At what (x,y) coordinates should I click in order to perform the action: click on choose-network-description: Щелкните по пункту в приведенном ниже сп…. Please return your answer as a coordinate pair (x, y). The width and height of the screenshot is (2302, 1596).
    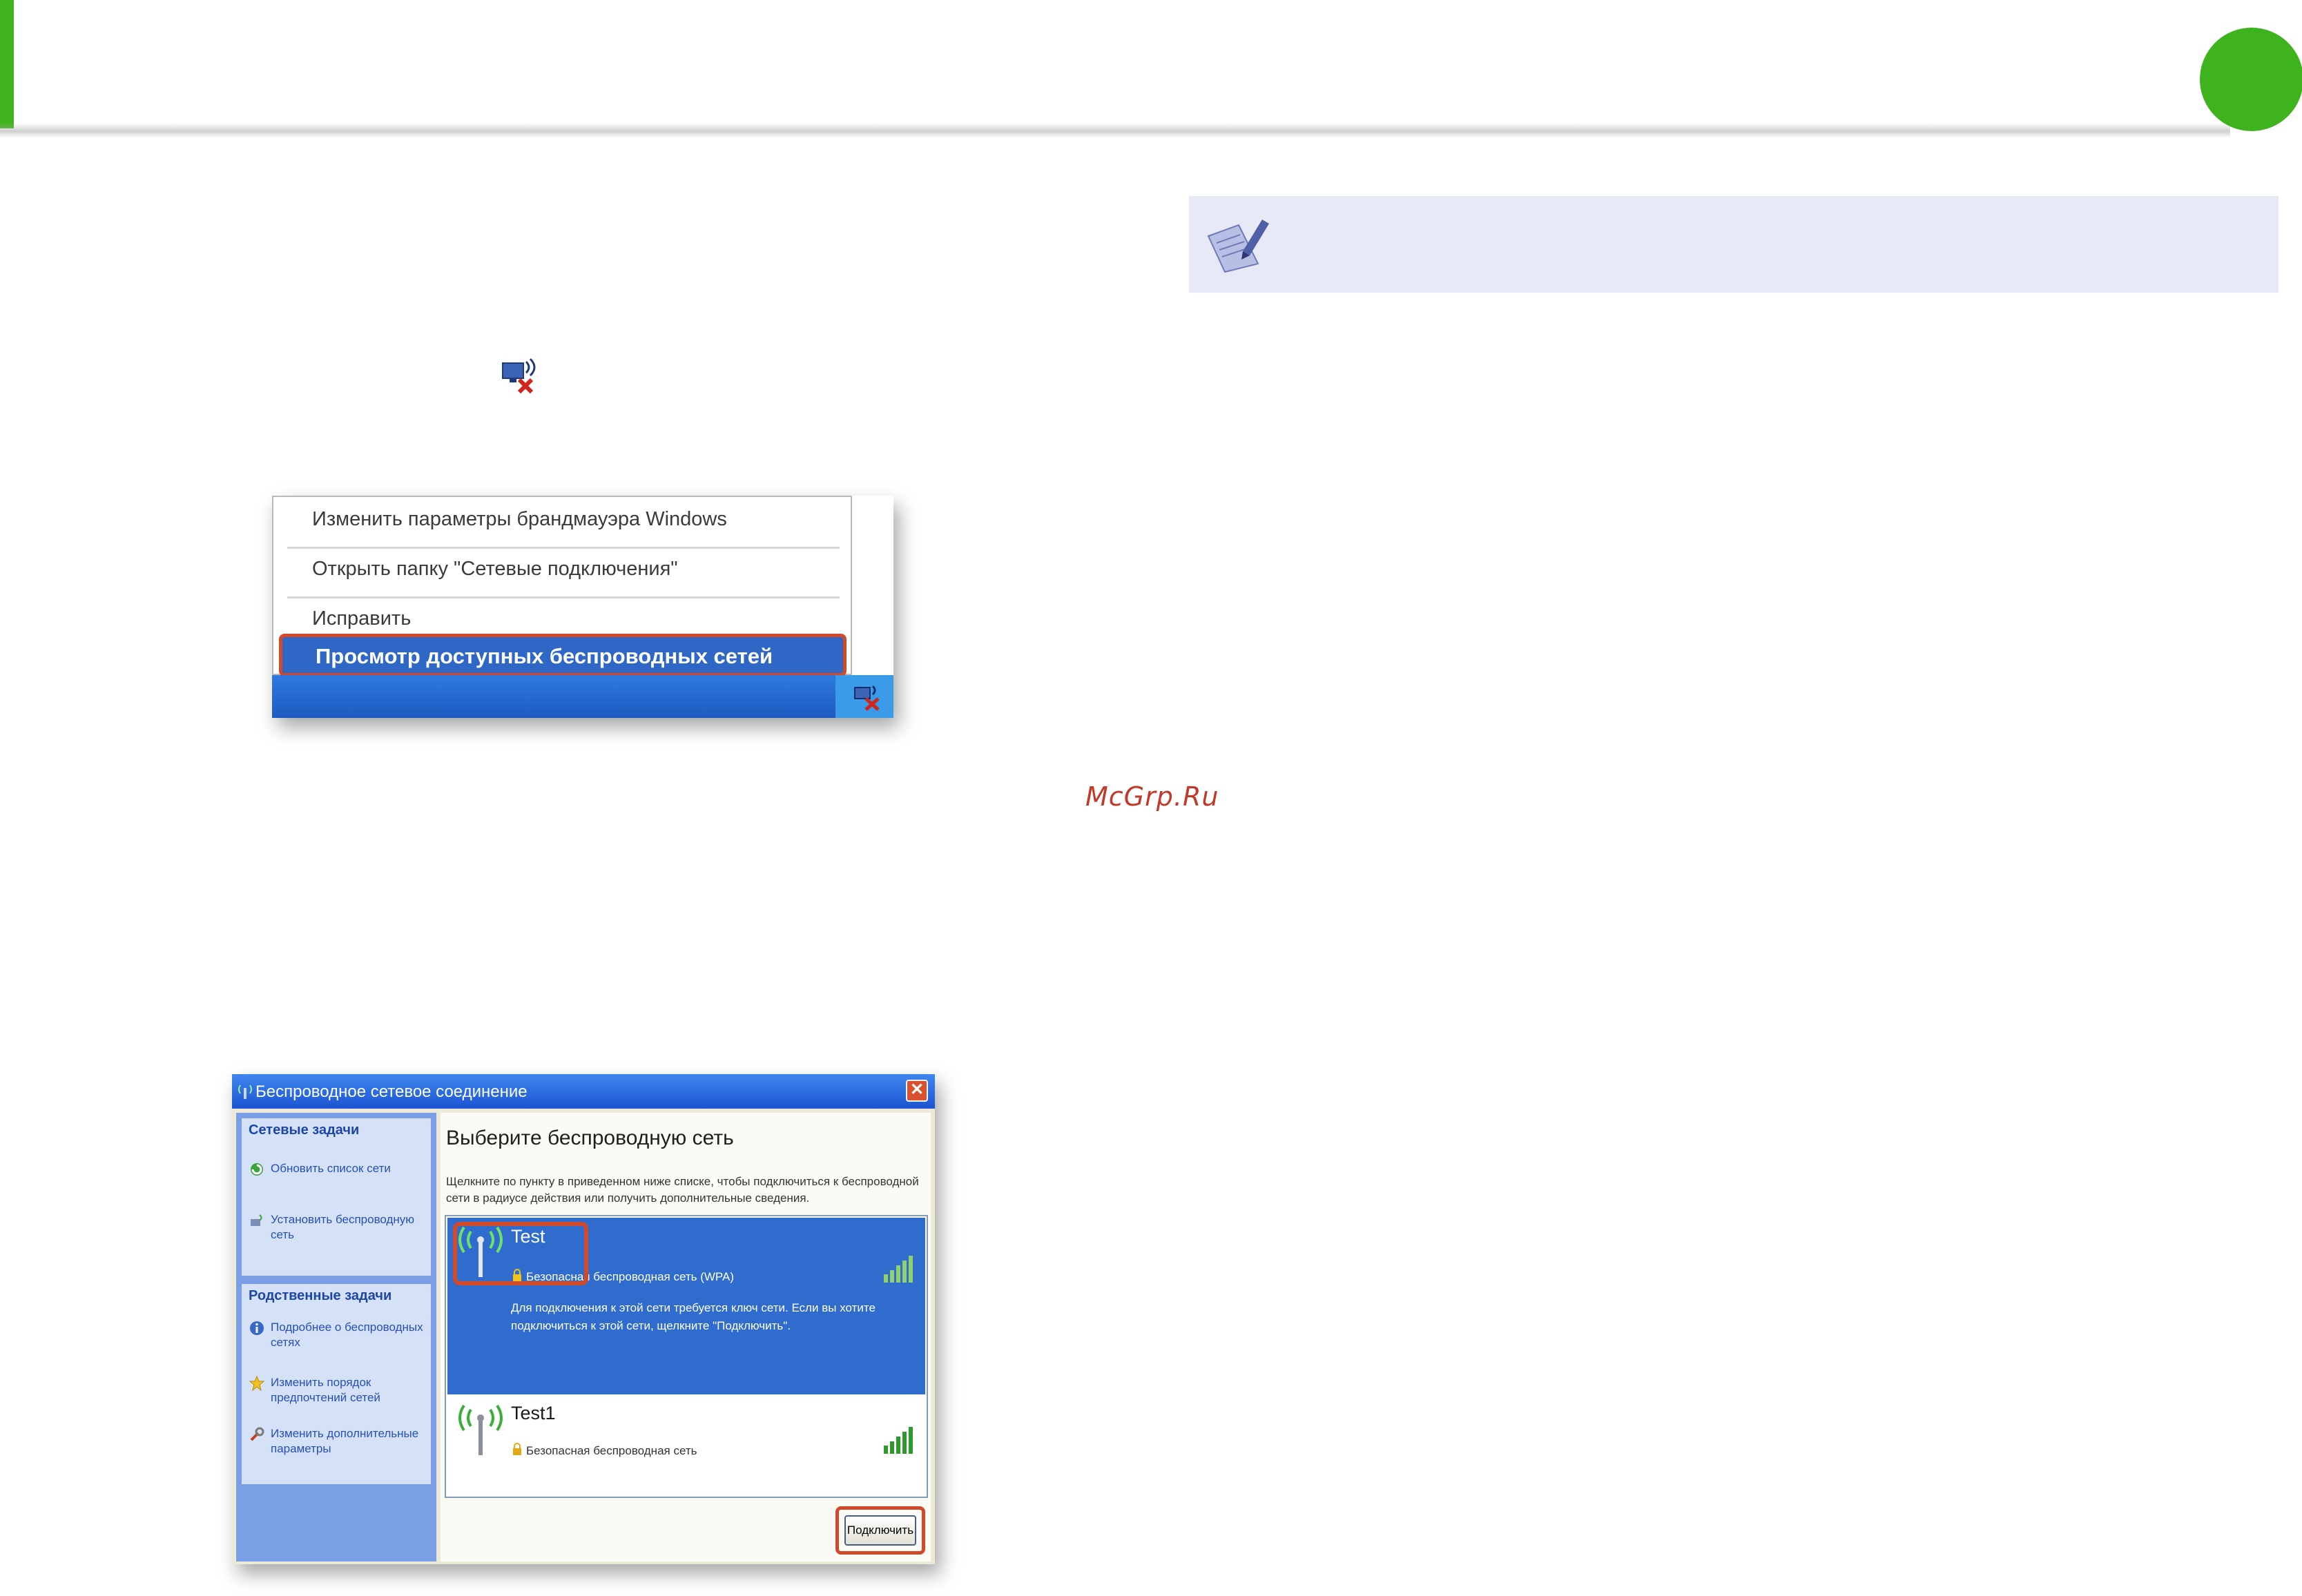
    Looking at the image, I should click on (682, 1190).